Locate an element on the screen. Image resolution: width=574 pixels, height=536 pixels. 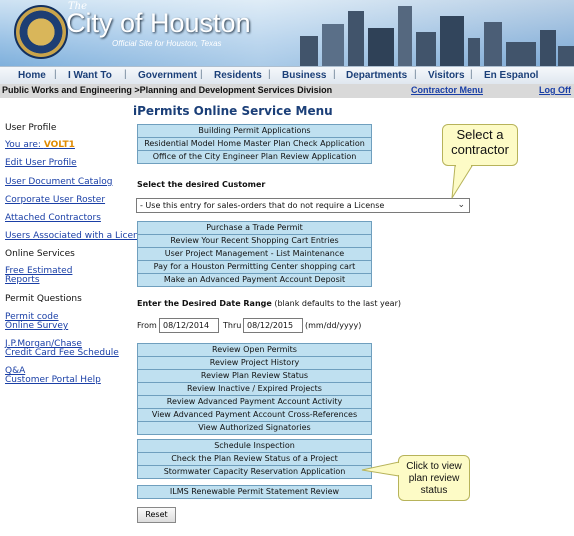
callout-line: contractor is located at coordinates (480, 149).